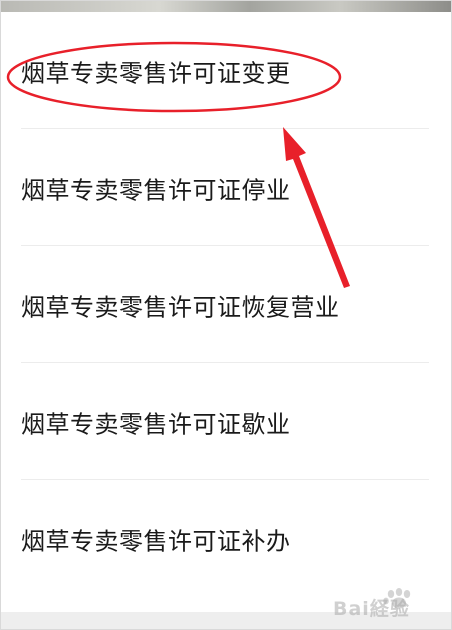 Image resolution: width=452 pixels, height=630 pixels. Describe the element at coordinates (180, 307) in the screenshot. I see `list-item-label: 烟草专卖零售许可证恢复营业` at that location.